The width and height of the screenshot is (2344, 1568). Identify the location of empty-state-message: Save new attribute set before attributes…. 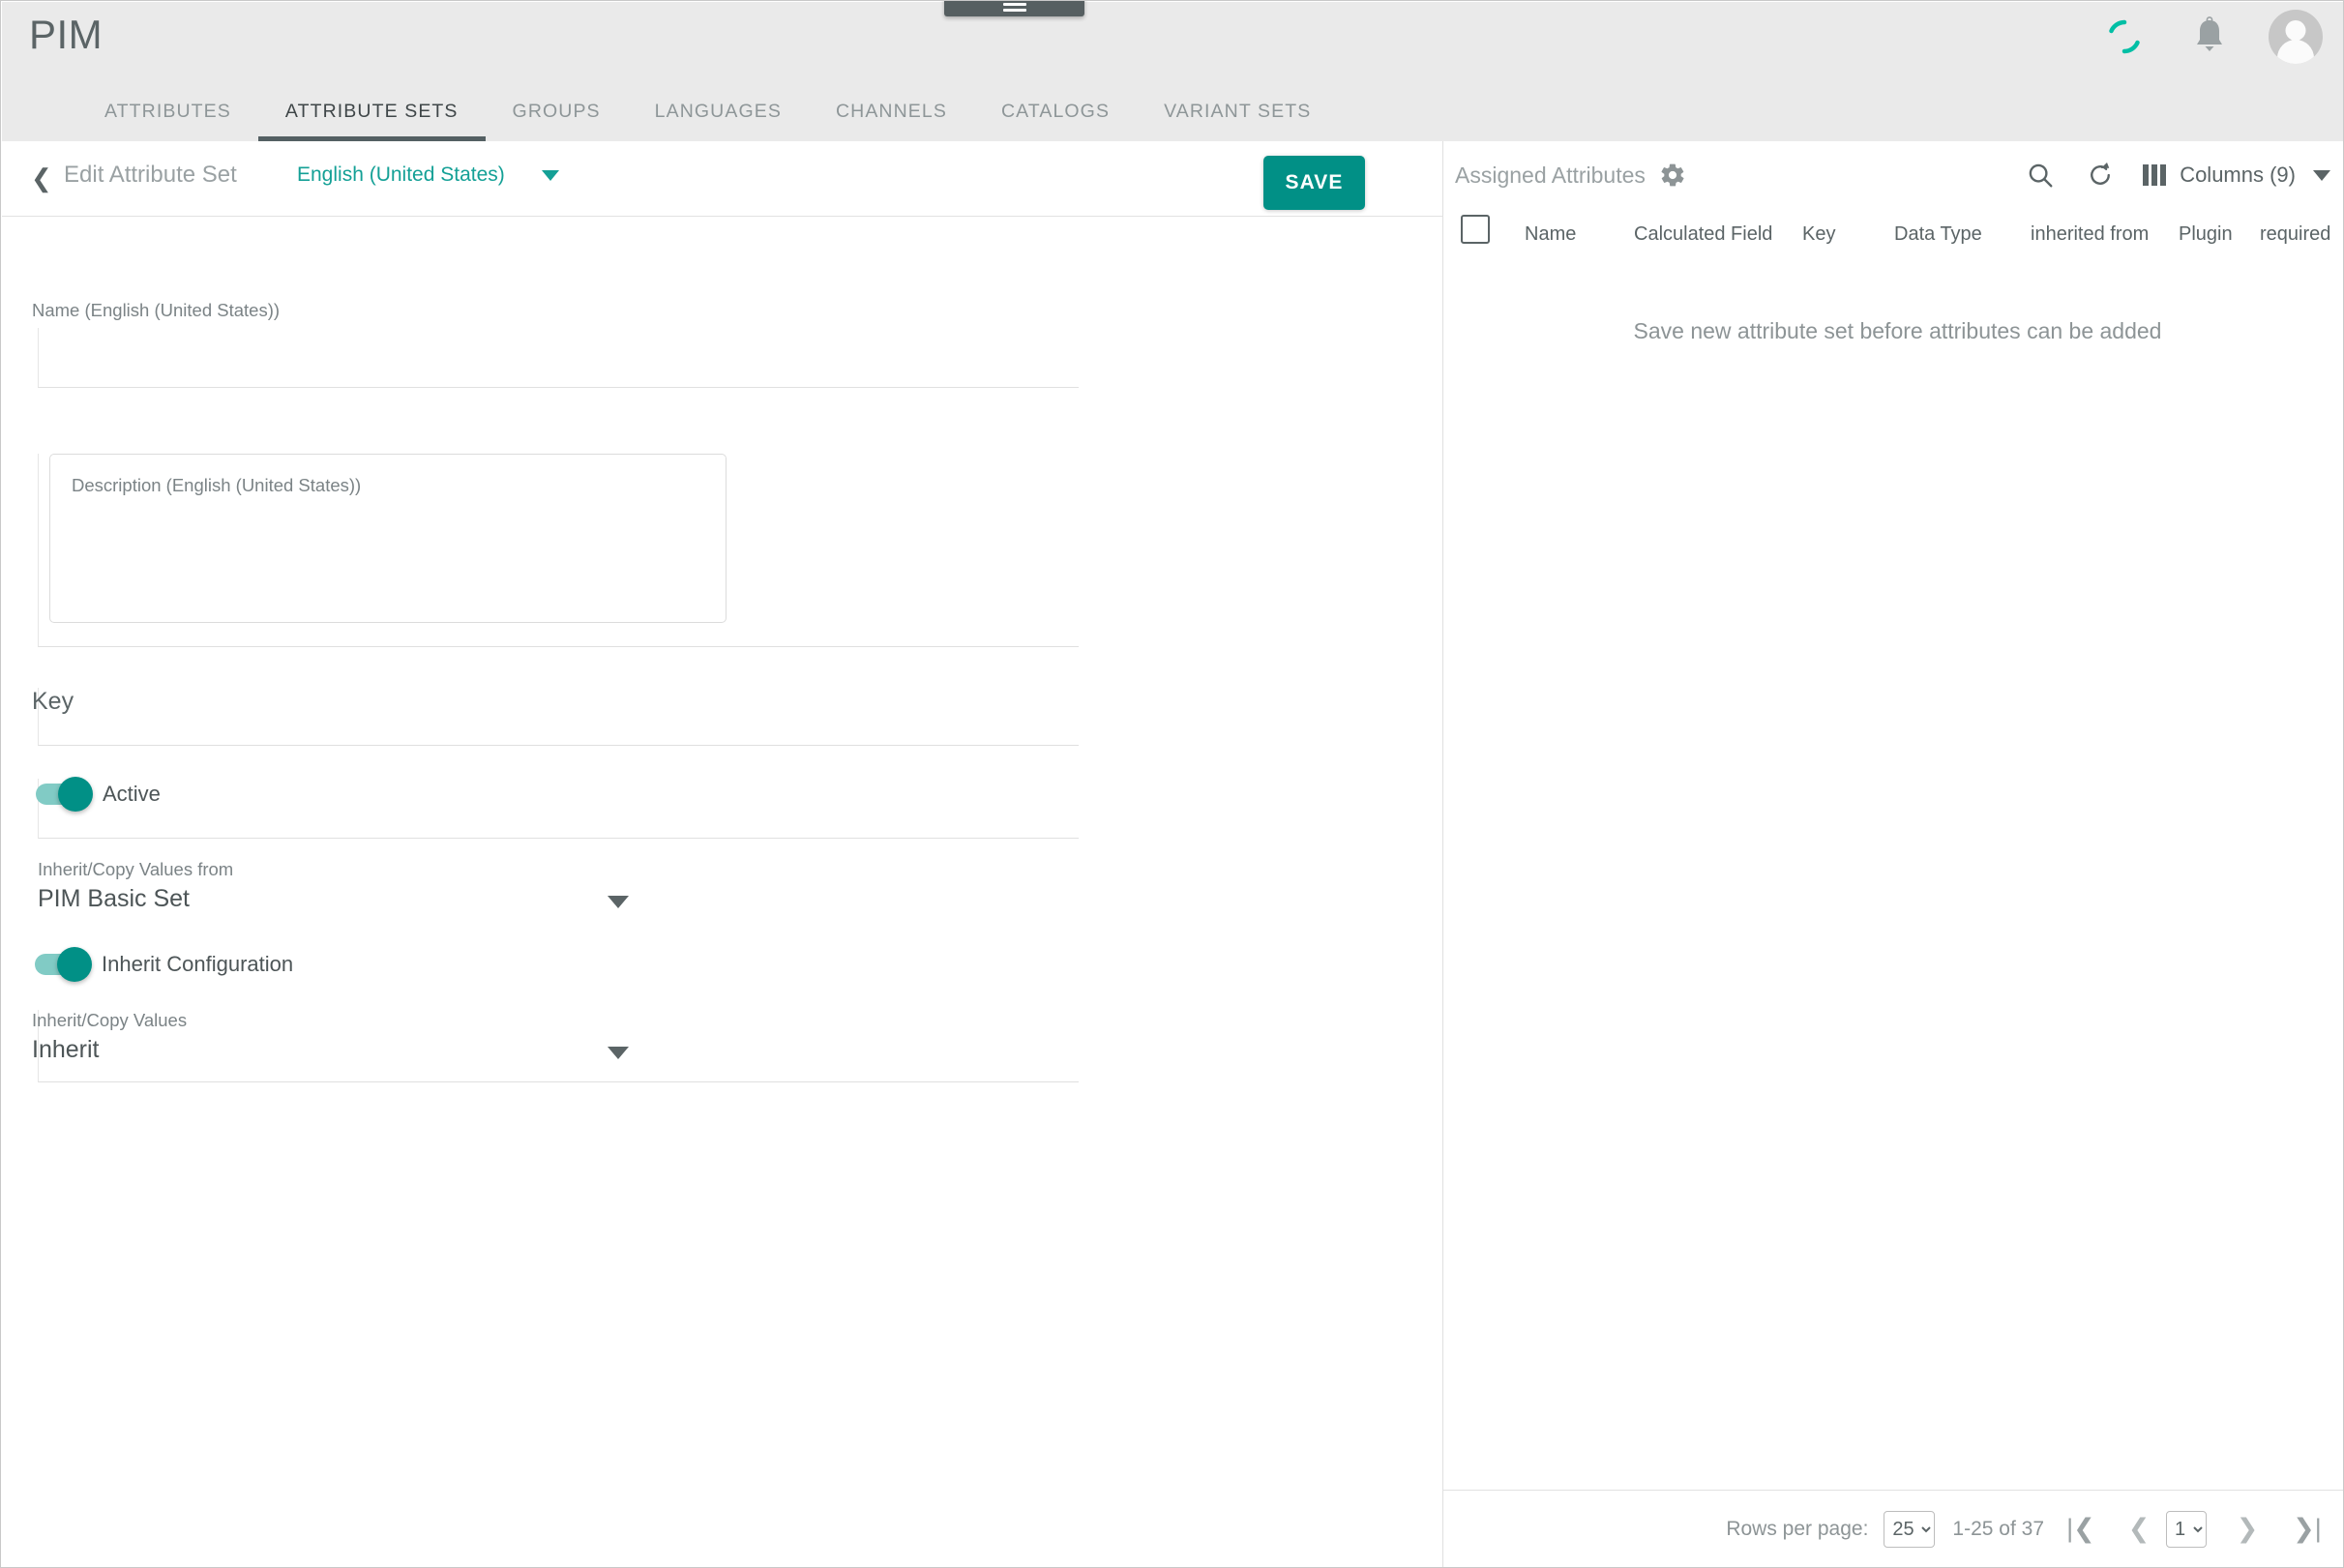
(1897, 331).